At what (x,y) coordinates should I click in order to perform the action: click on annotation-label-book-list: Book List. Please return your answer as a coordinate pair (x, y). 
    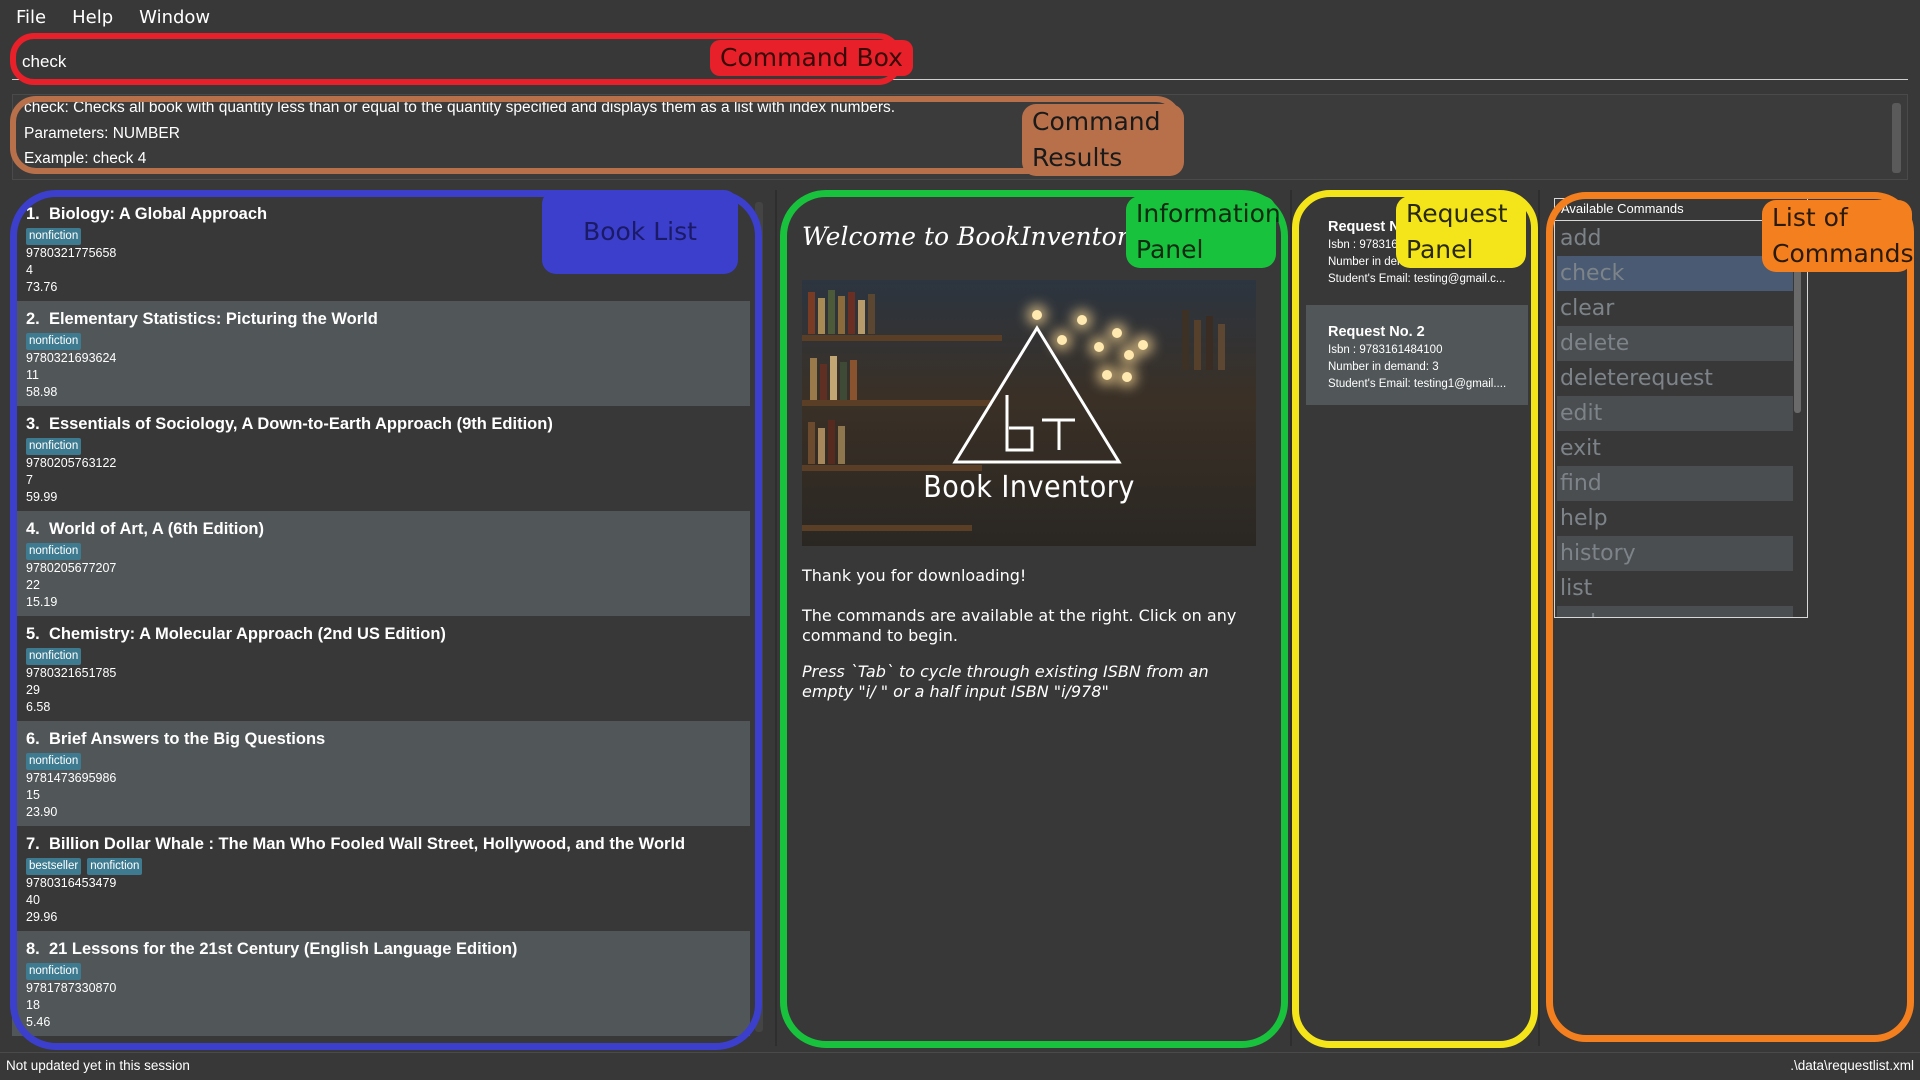
    Looking at the image, I should click on (640, 232).